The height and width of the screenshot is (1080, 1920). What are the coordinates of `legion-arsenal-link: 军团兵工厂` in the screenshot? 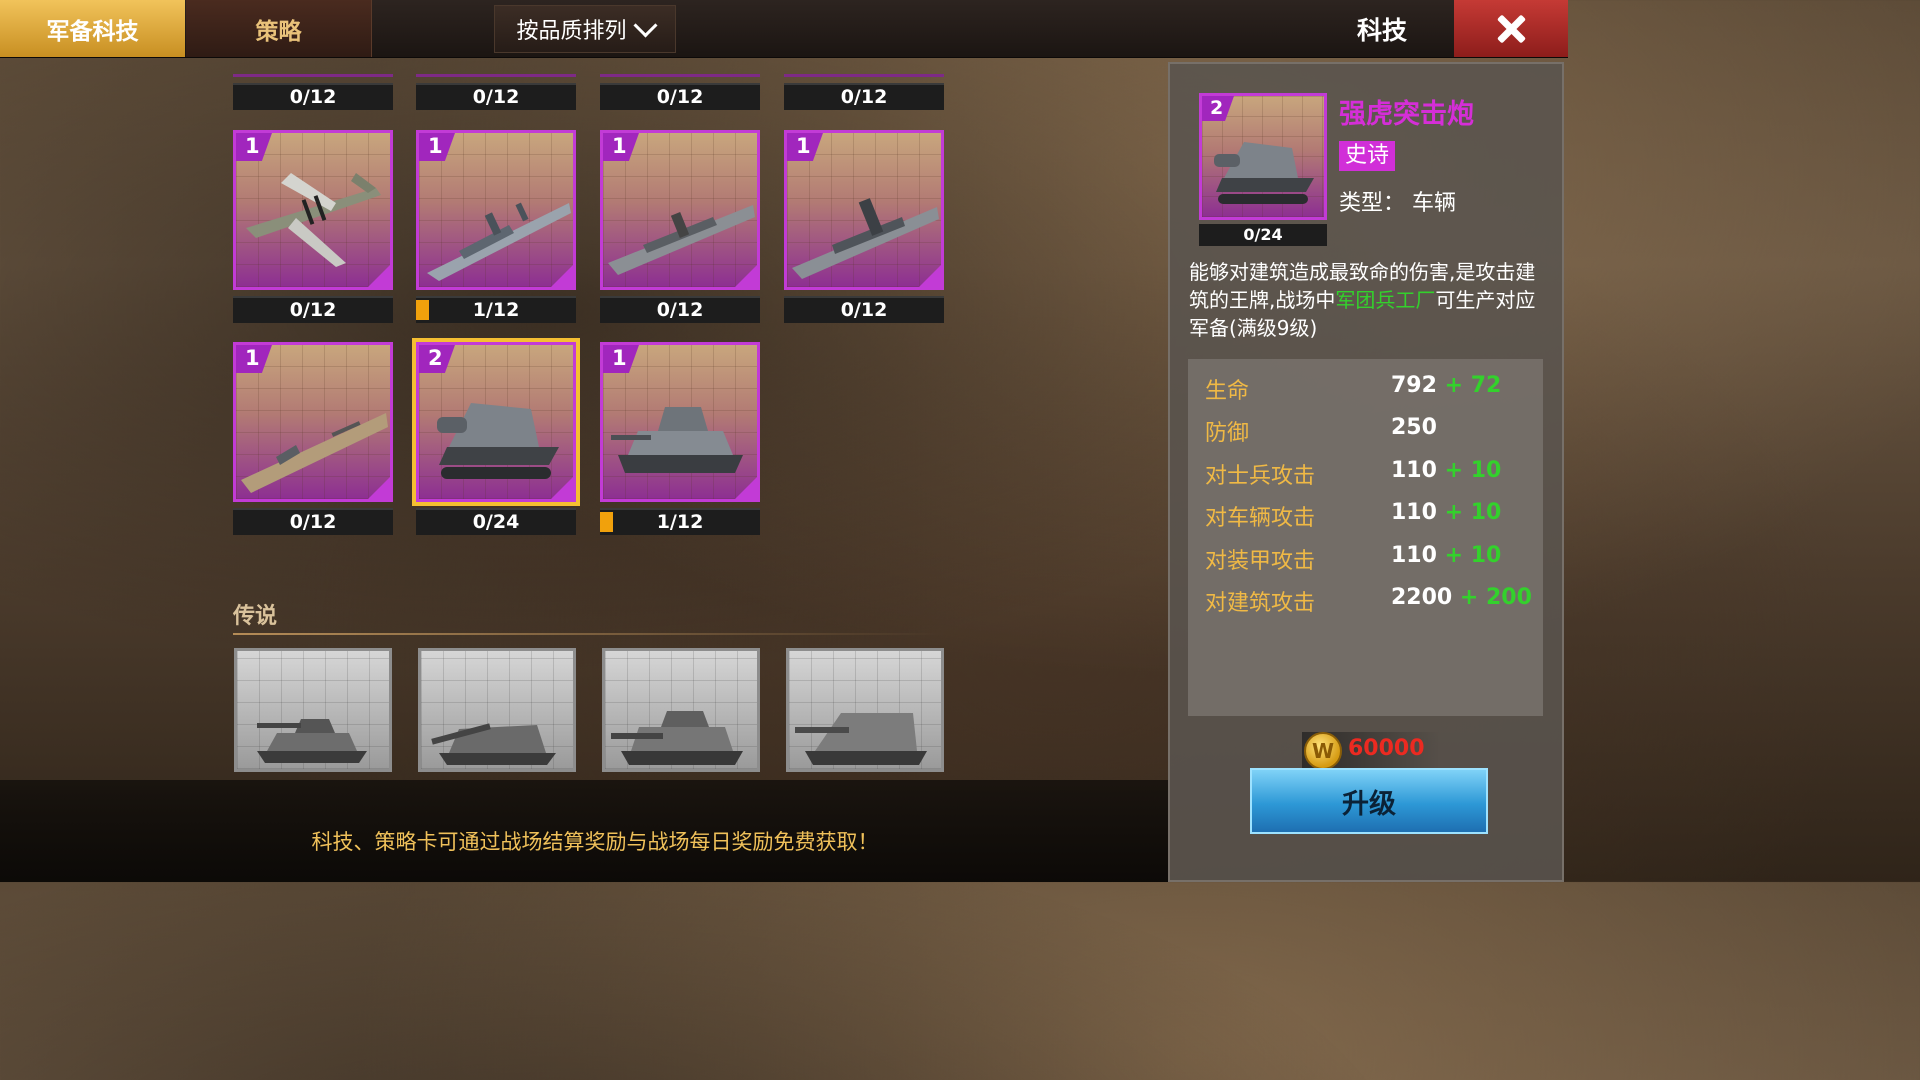 It's located at (1385, 300).